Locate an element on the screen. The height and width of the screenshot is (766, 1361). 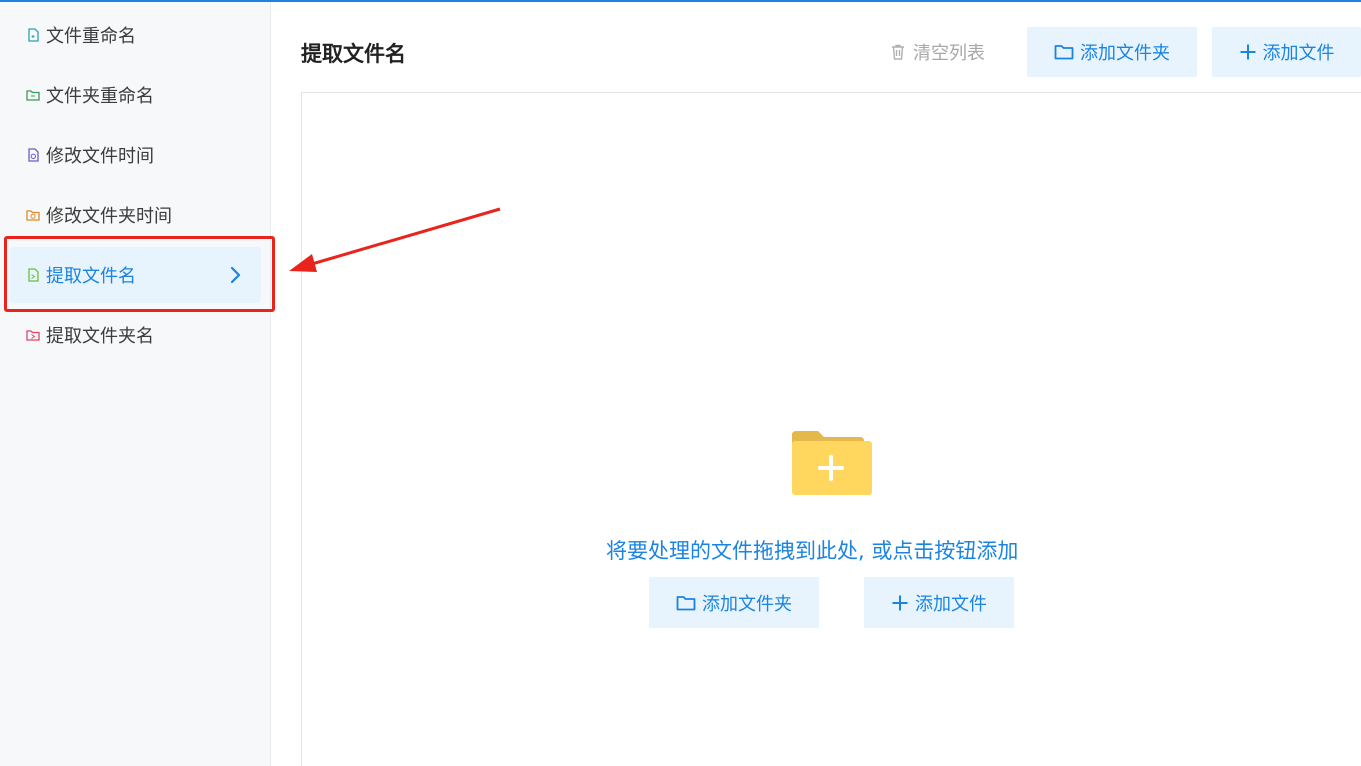
sidebar-item-extract-foldername: 提取文件夹名 is located at coordinates (135, 335).